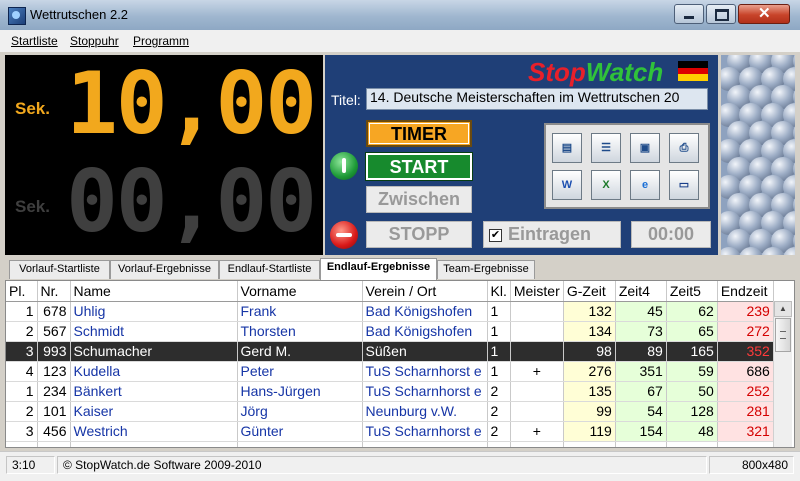 Image resolution: width=800 pixels, height=481 pixels. I want to click on table-cell: 154, so click(641, 431).